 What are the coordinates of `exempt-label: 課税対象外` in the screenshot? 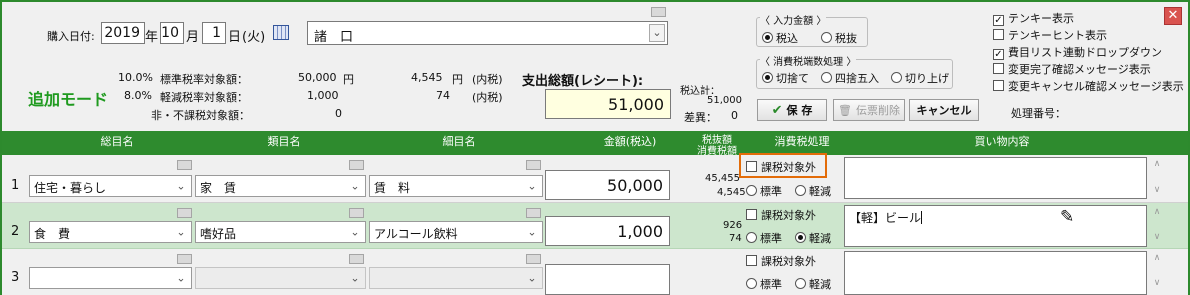 It's located at (788, 261).